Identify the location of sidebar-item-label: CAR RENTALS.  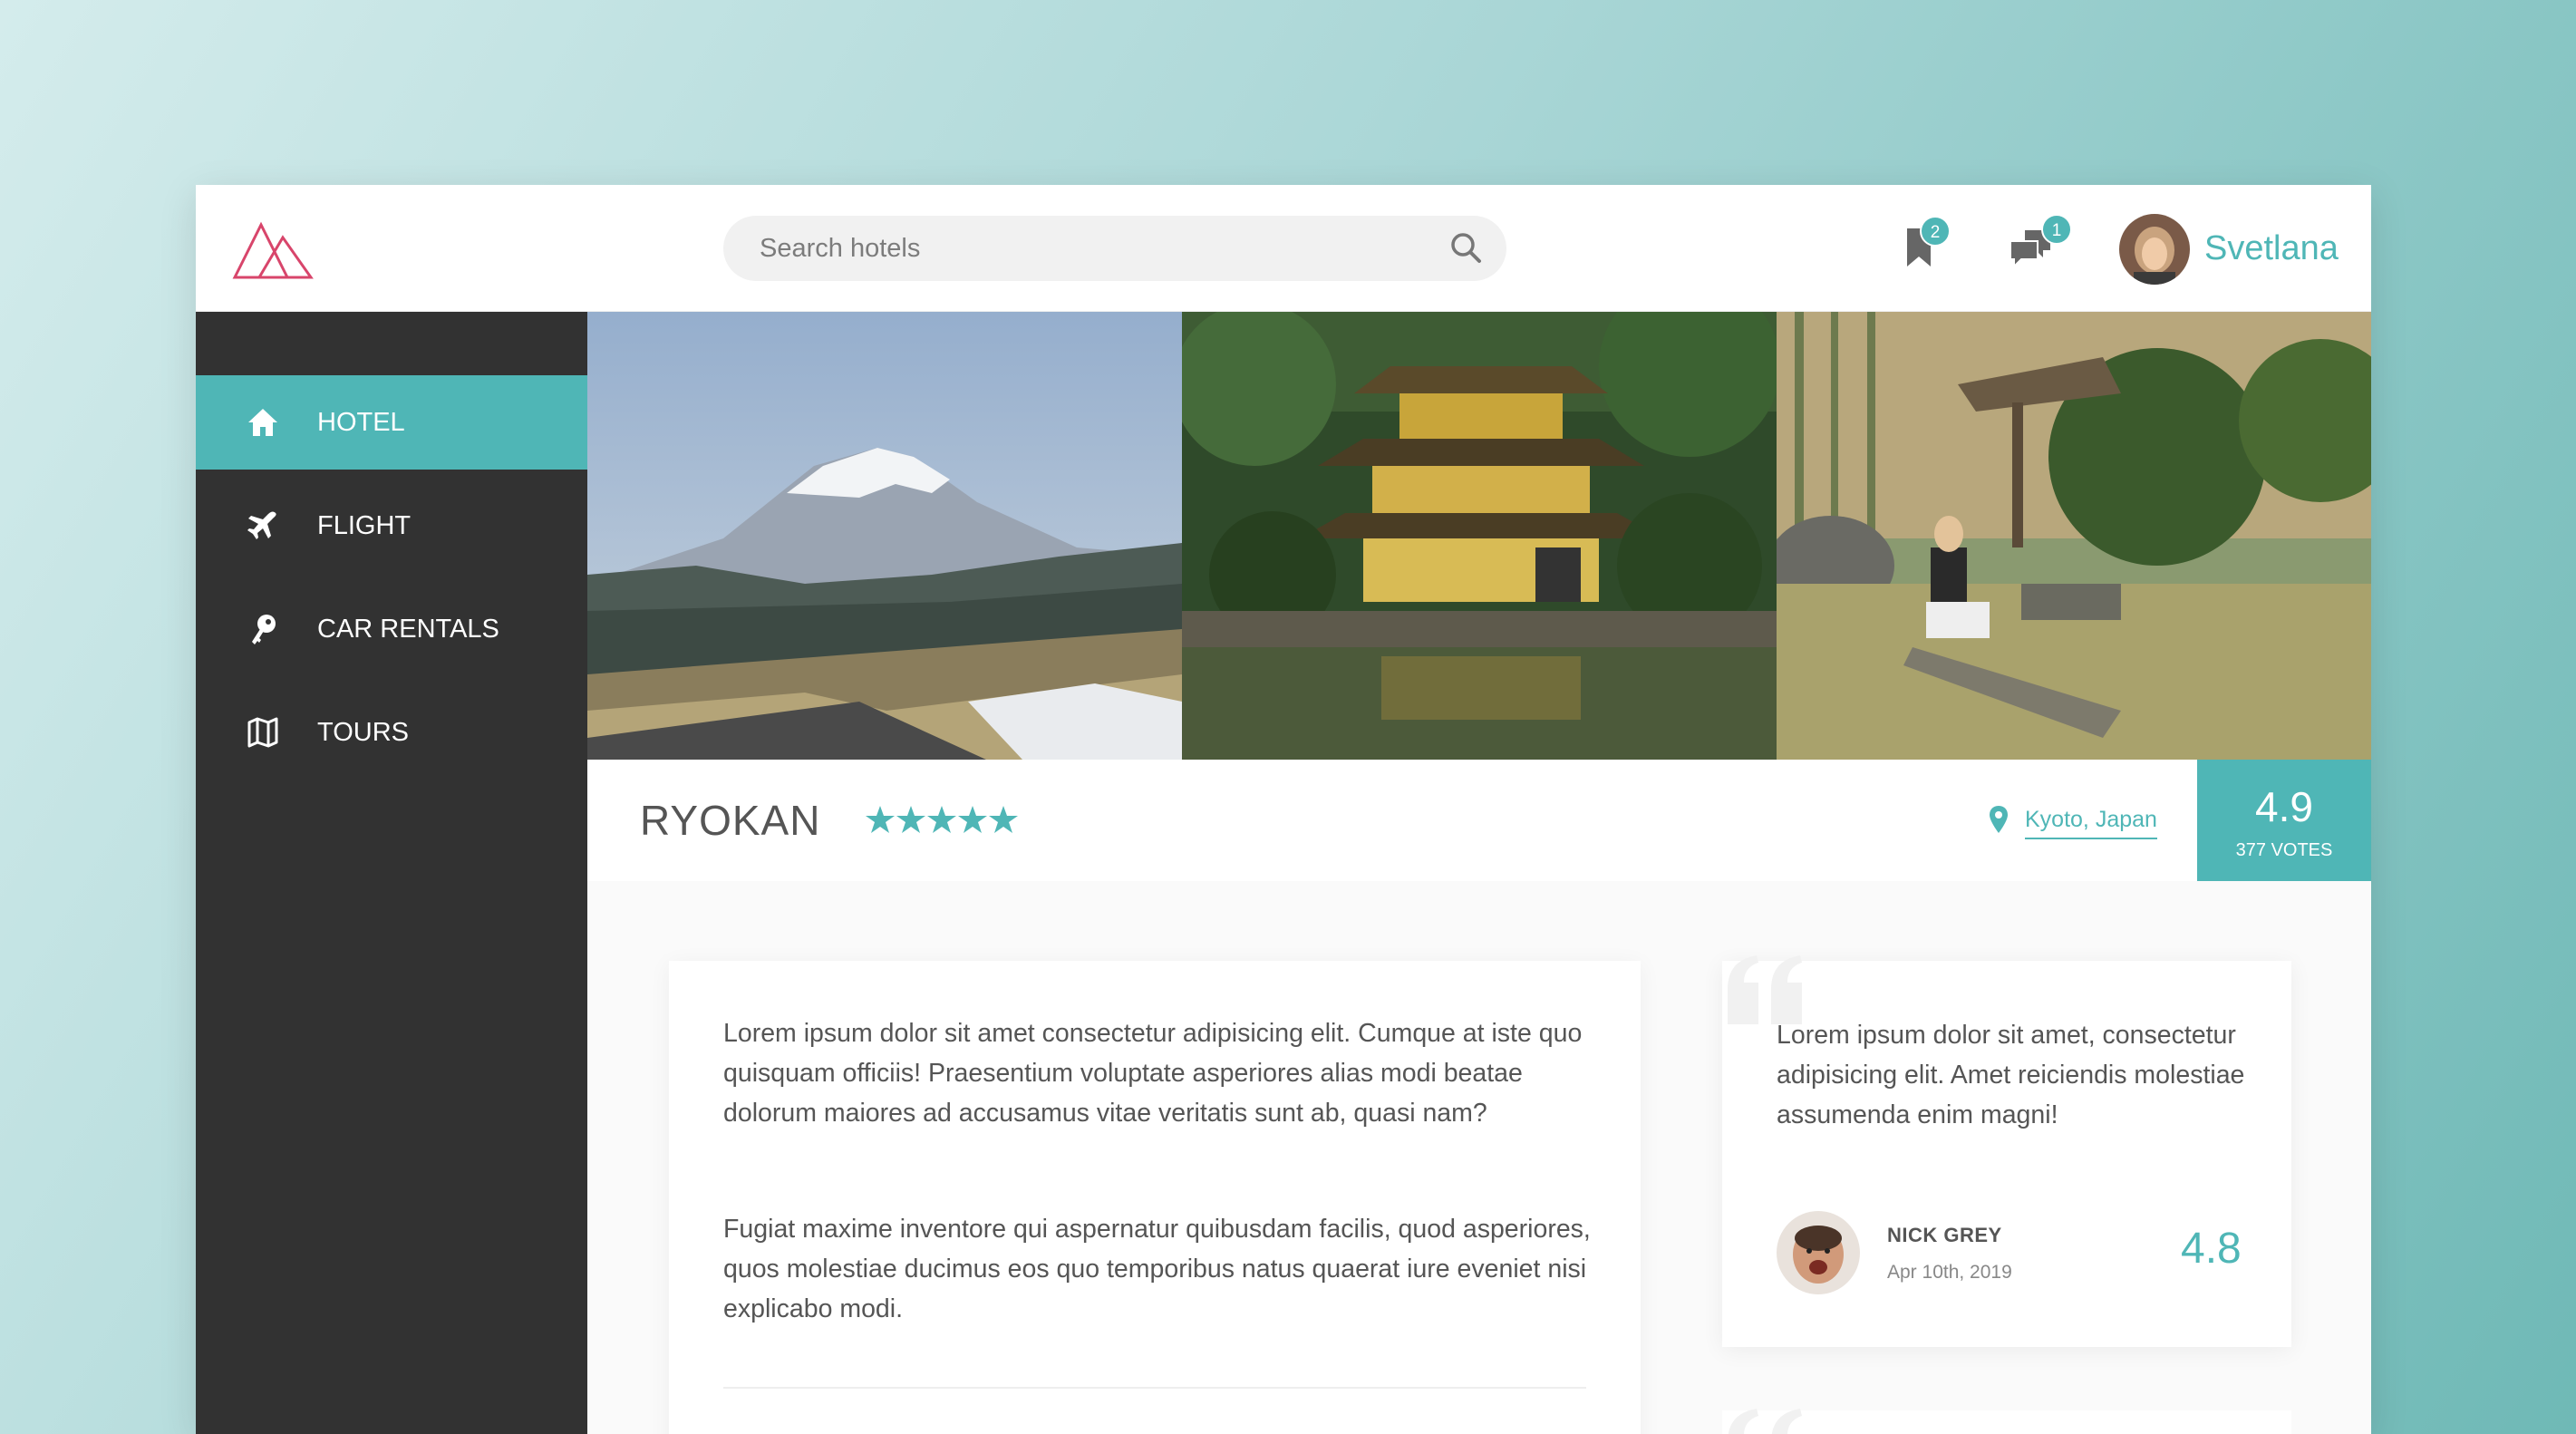
(408, 629).